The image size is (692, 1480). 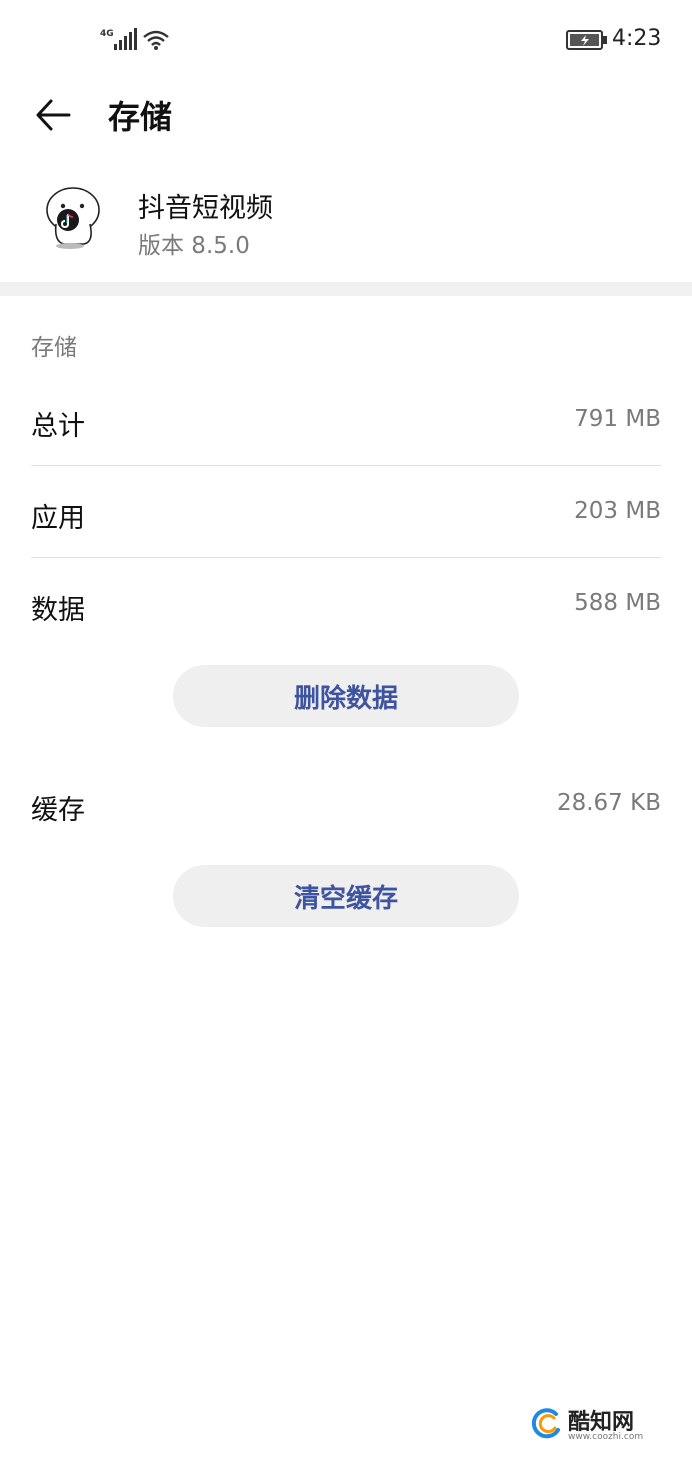 What do you see at coordinates (545, 1423) in the screenshot?
I see `coozhi-logo-icon` at bounding box center [545, 1423].